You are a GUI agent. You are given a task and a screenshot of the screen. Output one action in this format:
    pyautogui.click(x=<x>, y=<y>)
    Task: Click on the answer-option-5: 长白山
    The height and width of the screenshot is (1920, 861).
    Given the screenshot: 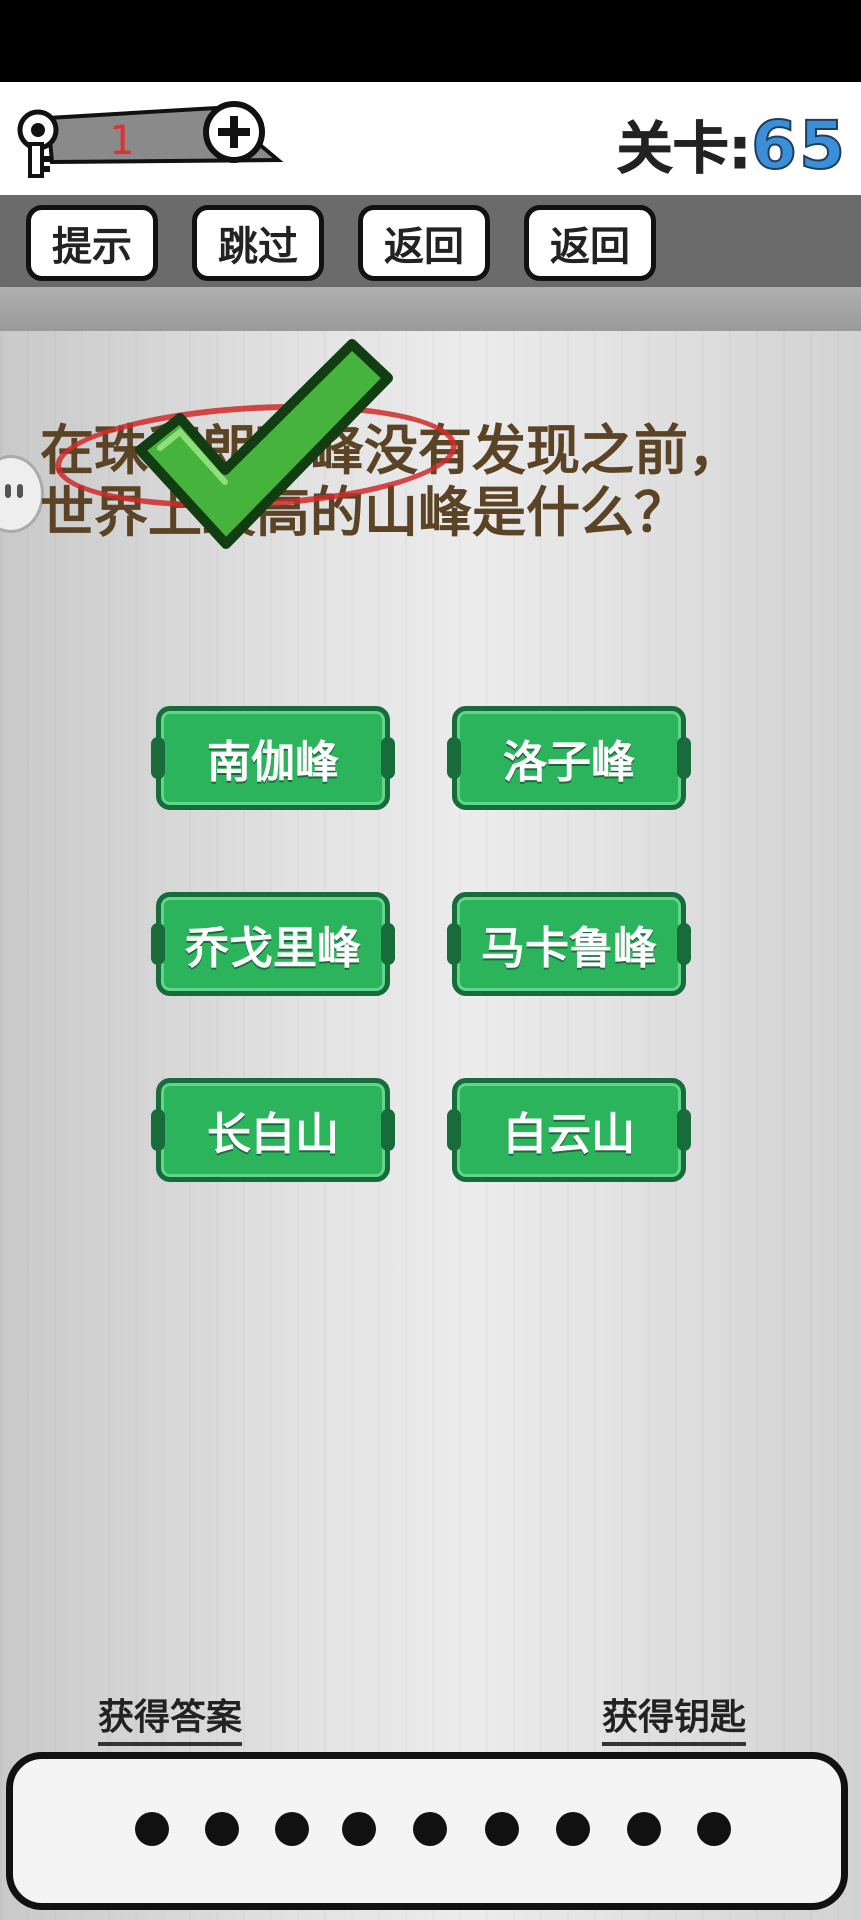 What is the action you would take?
    pyautogui.click(x=273, y=1130)
    